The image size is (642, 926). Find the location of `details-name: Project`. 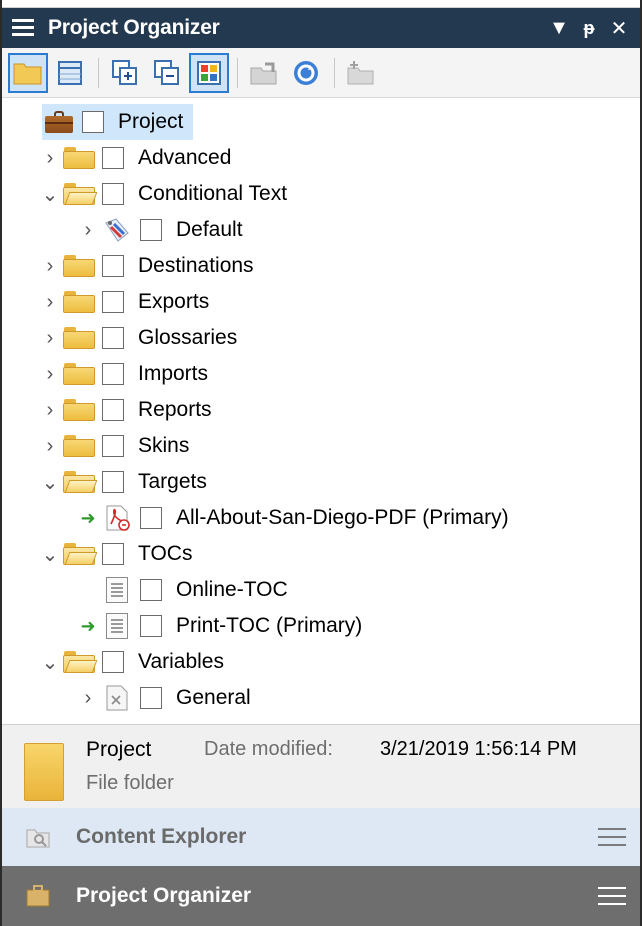

details-name: Project is located at coordinates (119, 749).